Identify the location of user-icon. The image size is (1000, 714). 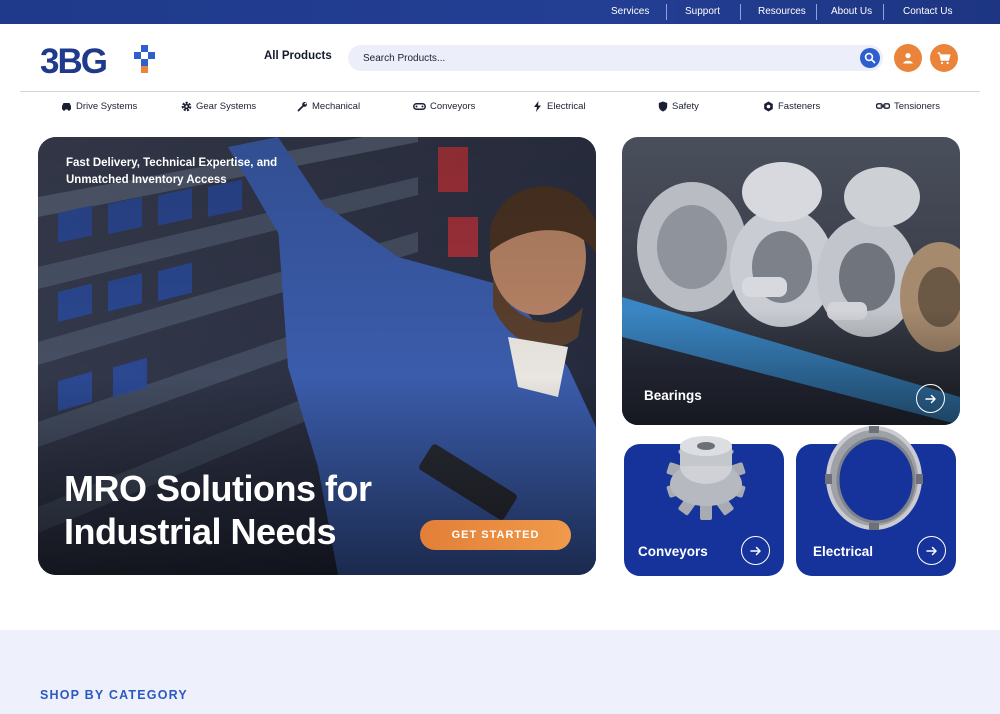
(908, 58).